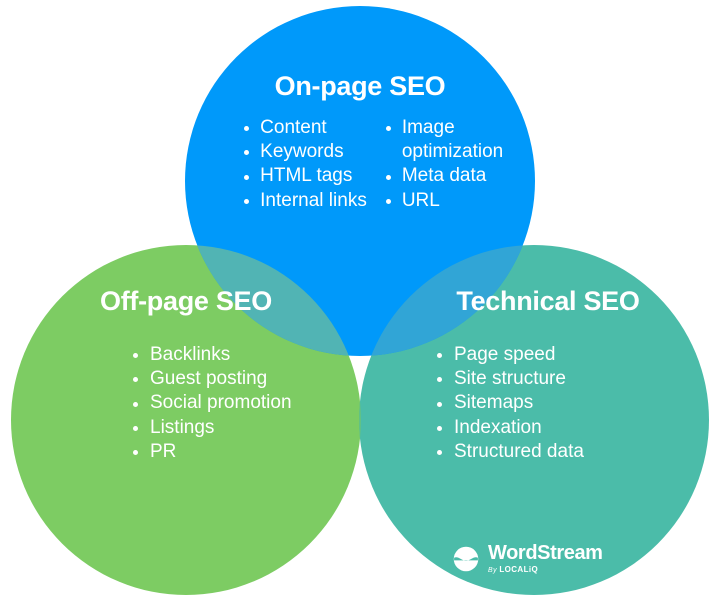 This screenshot has width=720, height=608. Describe the element at coordinates (420, 200) in the screenshot. I see `list-item-label: URL` at that location.